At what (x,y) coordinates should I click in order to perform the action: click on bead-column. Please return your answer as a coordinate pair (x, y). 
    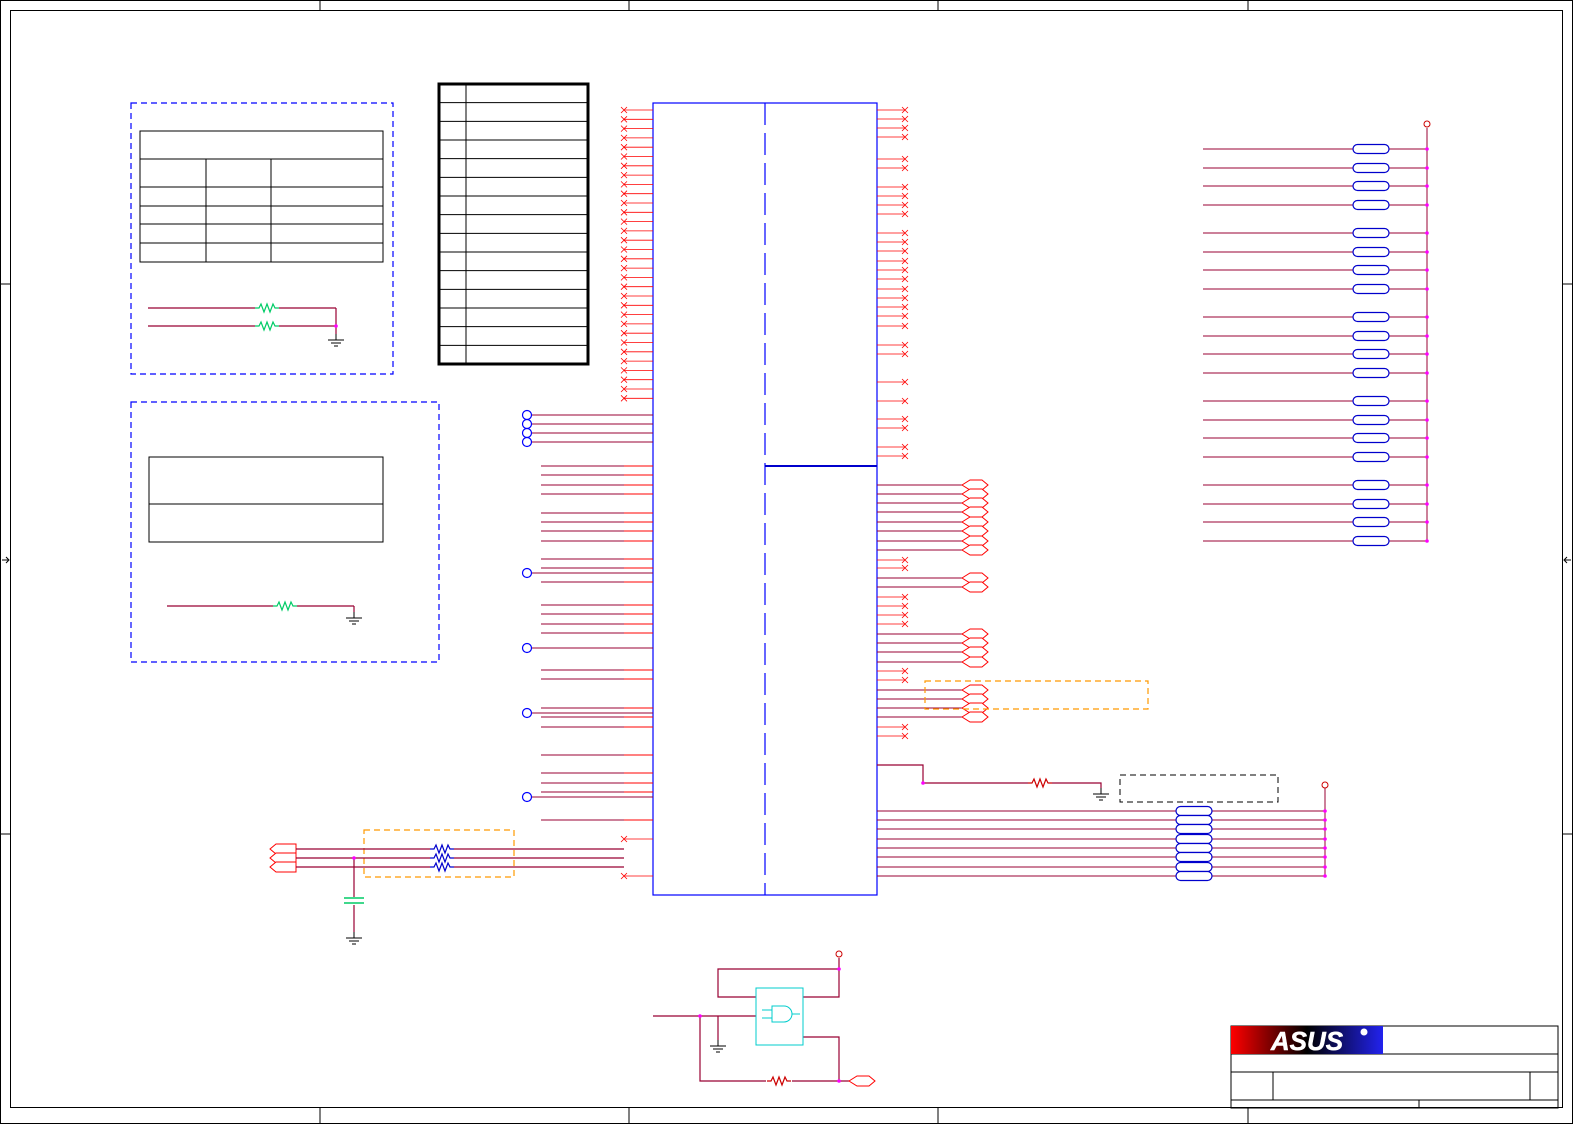
    Looking at the image, I should click on (1317, 333).